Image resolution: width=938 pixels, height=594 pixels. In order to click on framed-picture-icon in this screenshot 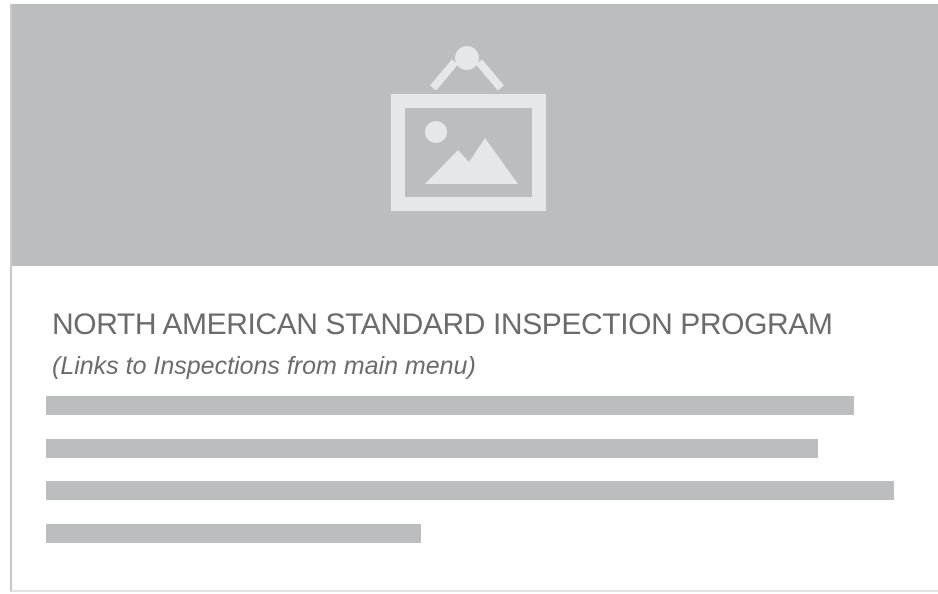, I will do `click(468, 128)`.